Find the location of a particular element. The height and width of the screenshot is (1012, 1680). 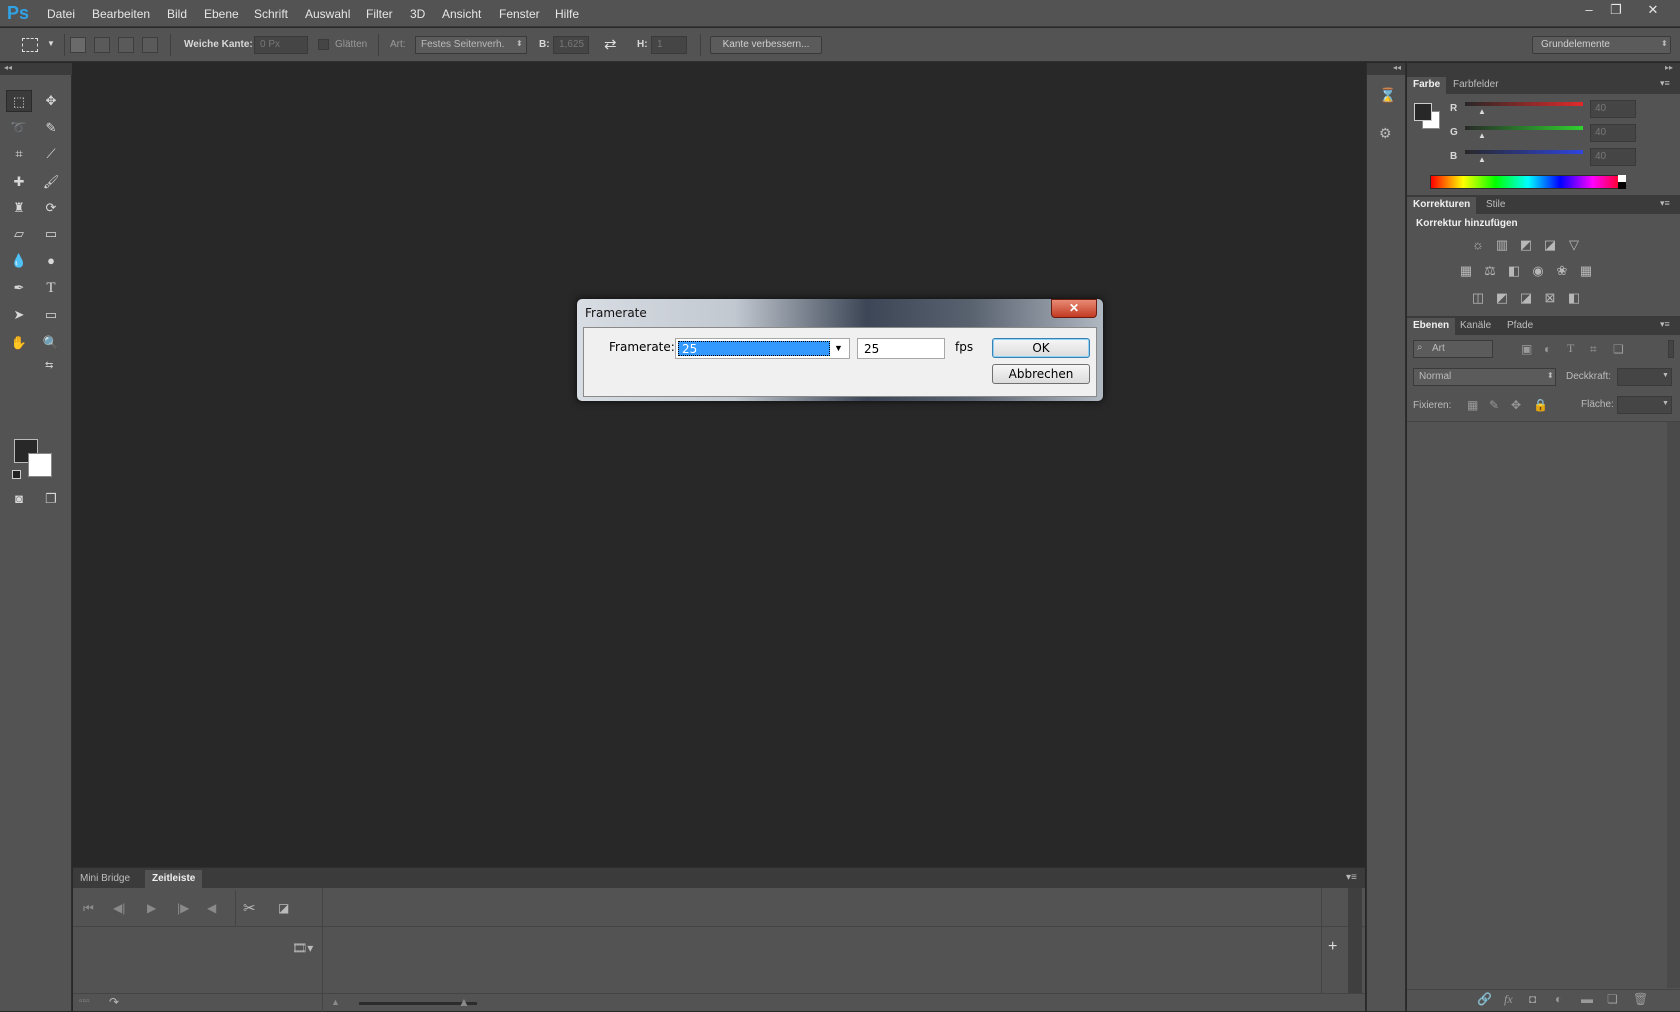

color-lookup-icon: ▦ is located at coordinates (1586, 271).